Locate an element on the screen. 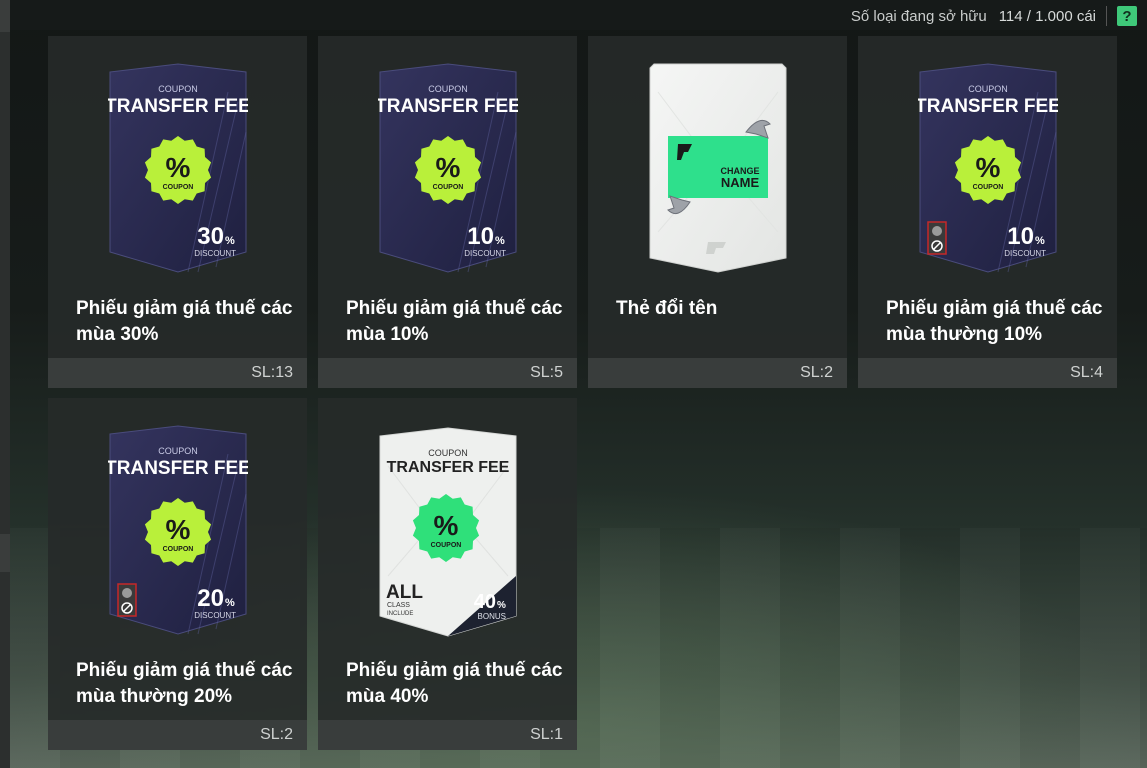 The width and height of the screenshot is (1147, 768). left-tab-top is located at coordinates (5, 16).